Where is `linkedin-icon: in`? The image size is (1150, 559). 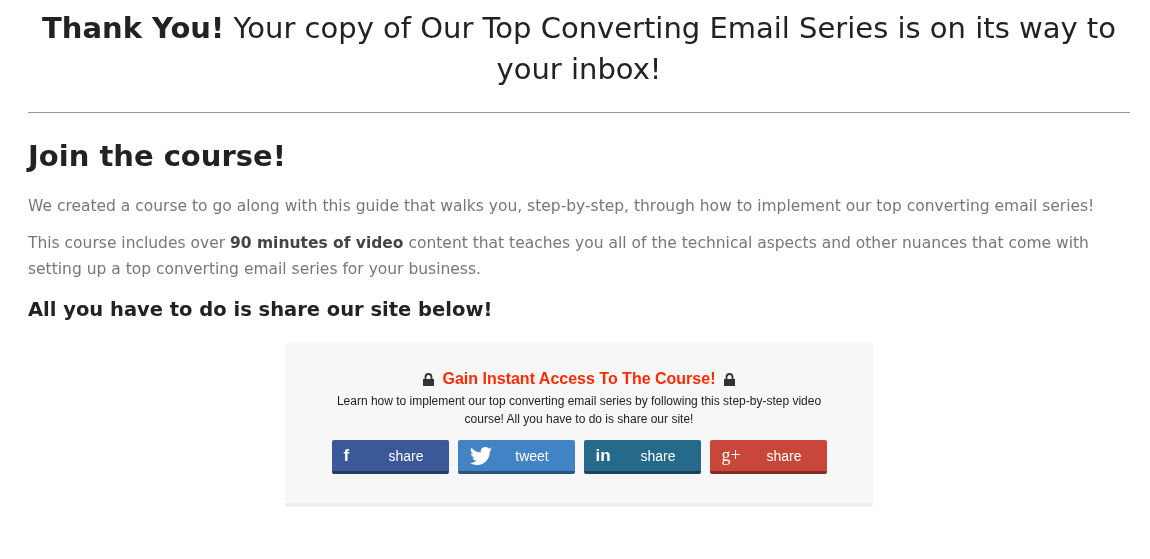 linkedin-icon: in is located at coordinates (615, 455).